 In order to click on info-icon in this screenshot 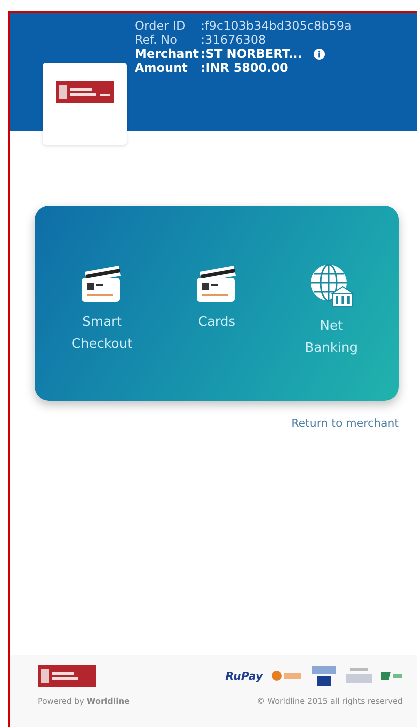, I will do `click(320, 54)`.